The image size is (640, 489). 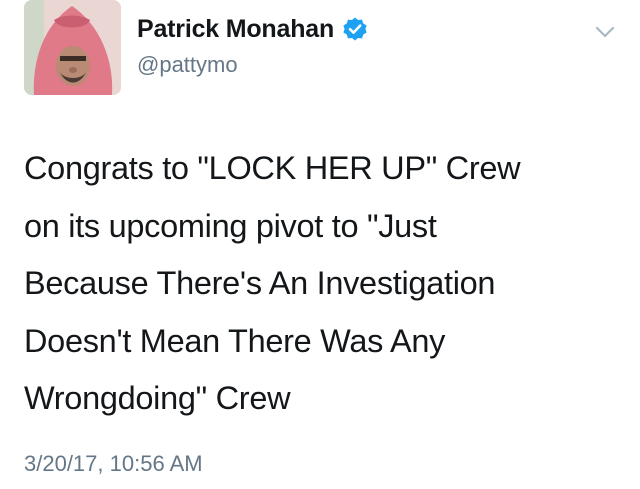 I want to click on avatar-image, so click(x=72, y=47).